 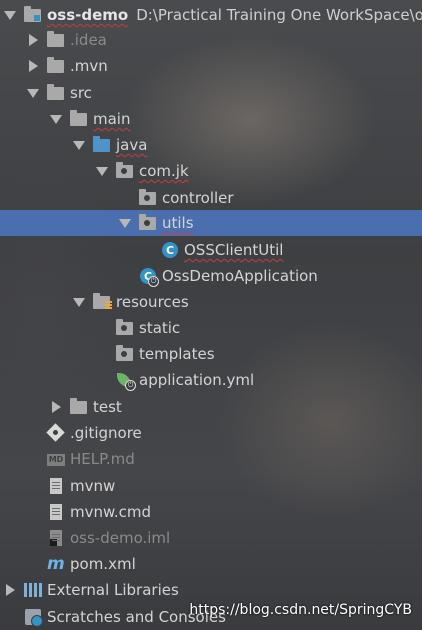 I want to click on scratches-icon, so click(x=33, y=617).